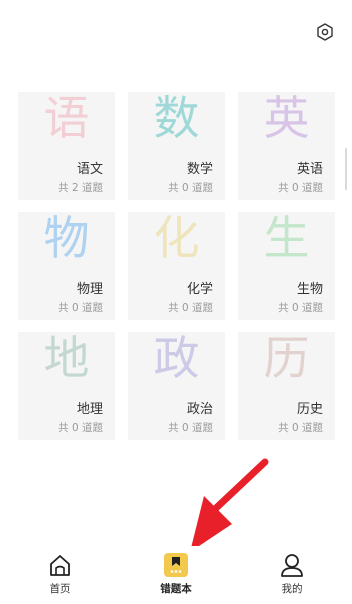  I want to click on subject-glyph: 化, so click(176, 238).